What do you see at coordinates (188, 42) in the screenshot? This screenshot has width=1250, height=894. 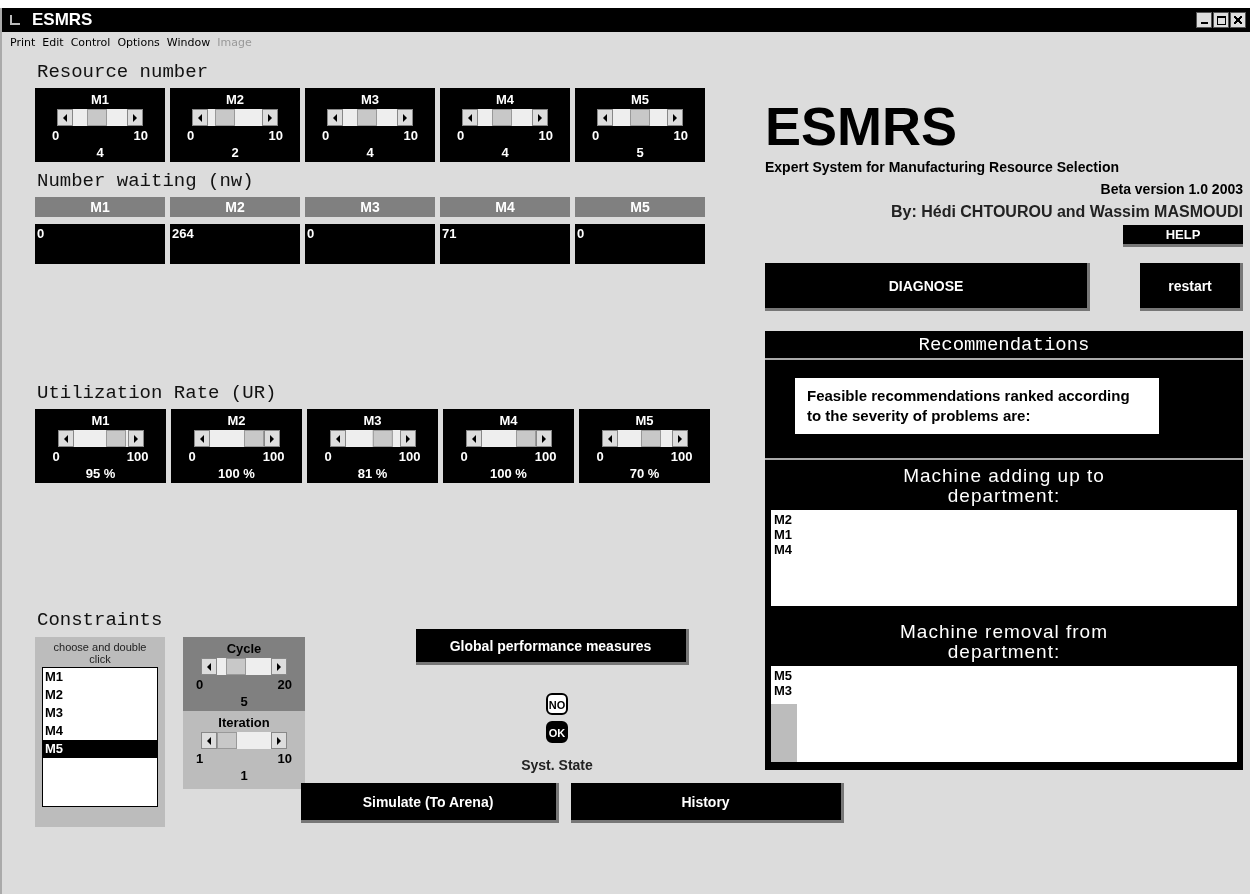 I see `menu-item: Window` at bounding box center [188, 42].